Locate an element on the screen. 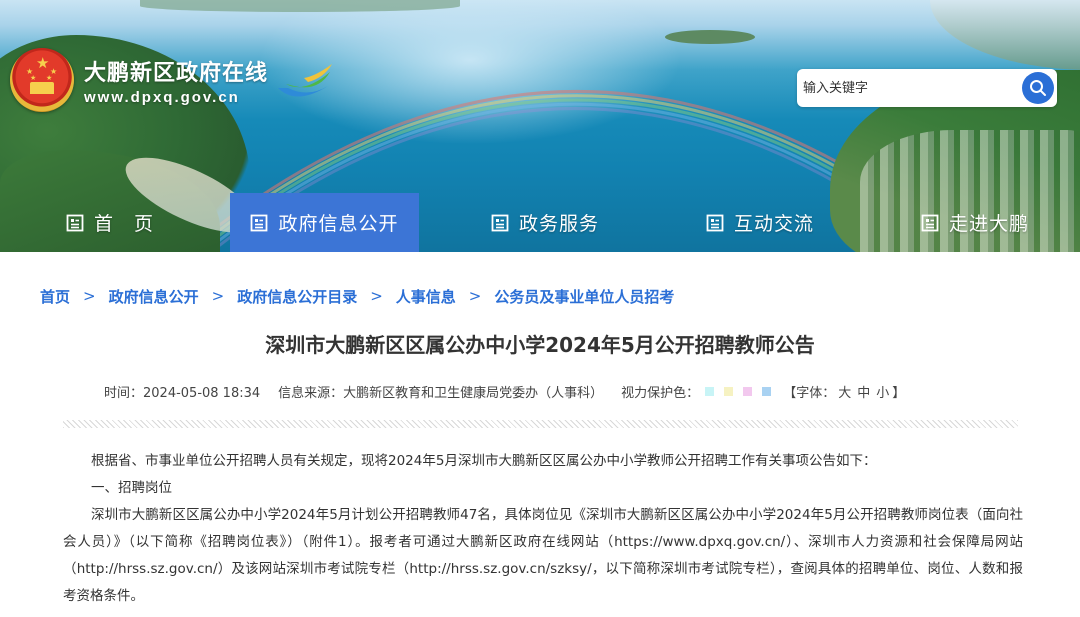  main-nav: 首 页 政府信息公开 政务服务 互动交流 走进大鹏 is located at coordinates (540, 222).